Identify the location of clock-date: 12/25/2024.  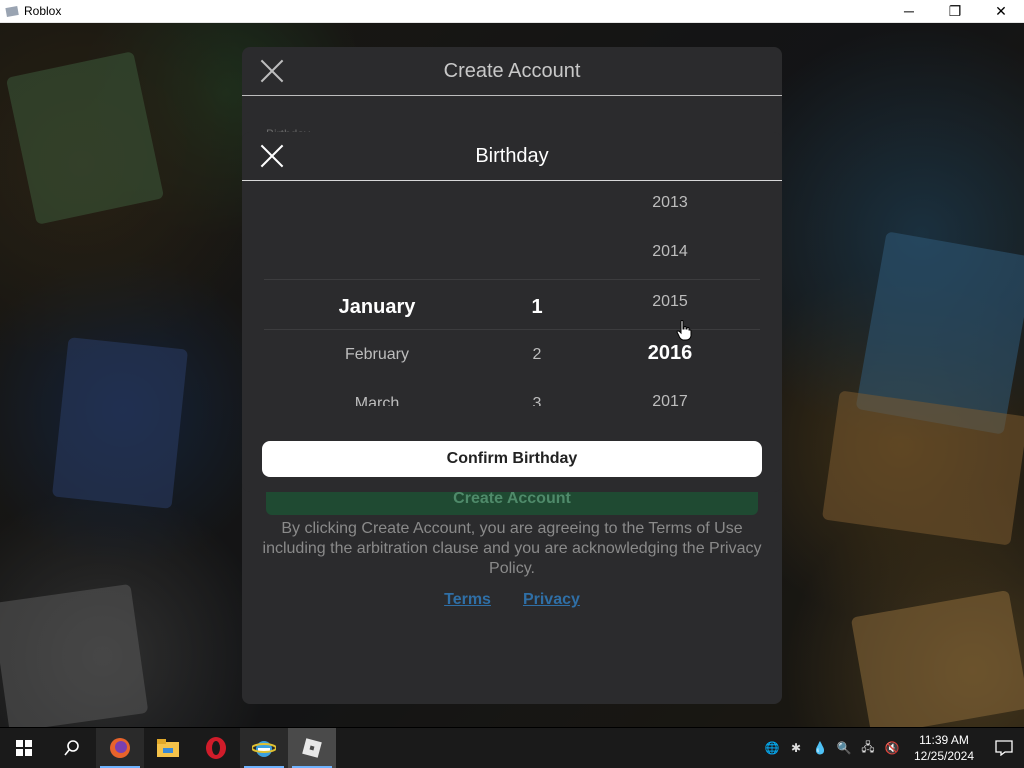
(944, 756).